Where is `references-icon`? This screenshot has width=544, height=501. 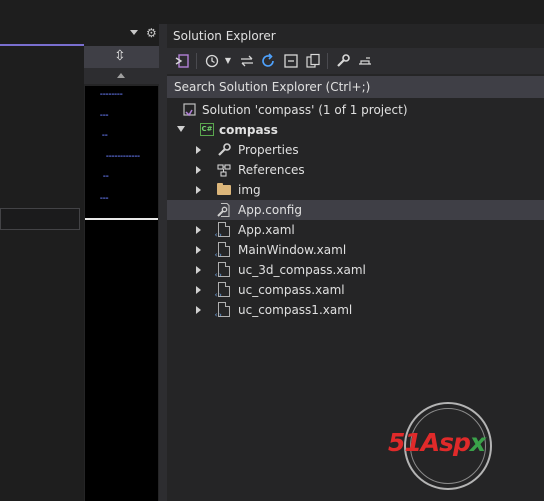 references-icon is located at coordinates (224, 170).